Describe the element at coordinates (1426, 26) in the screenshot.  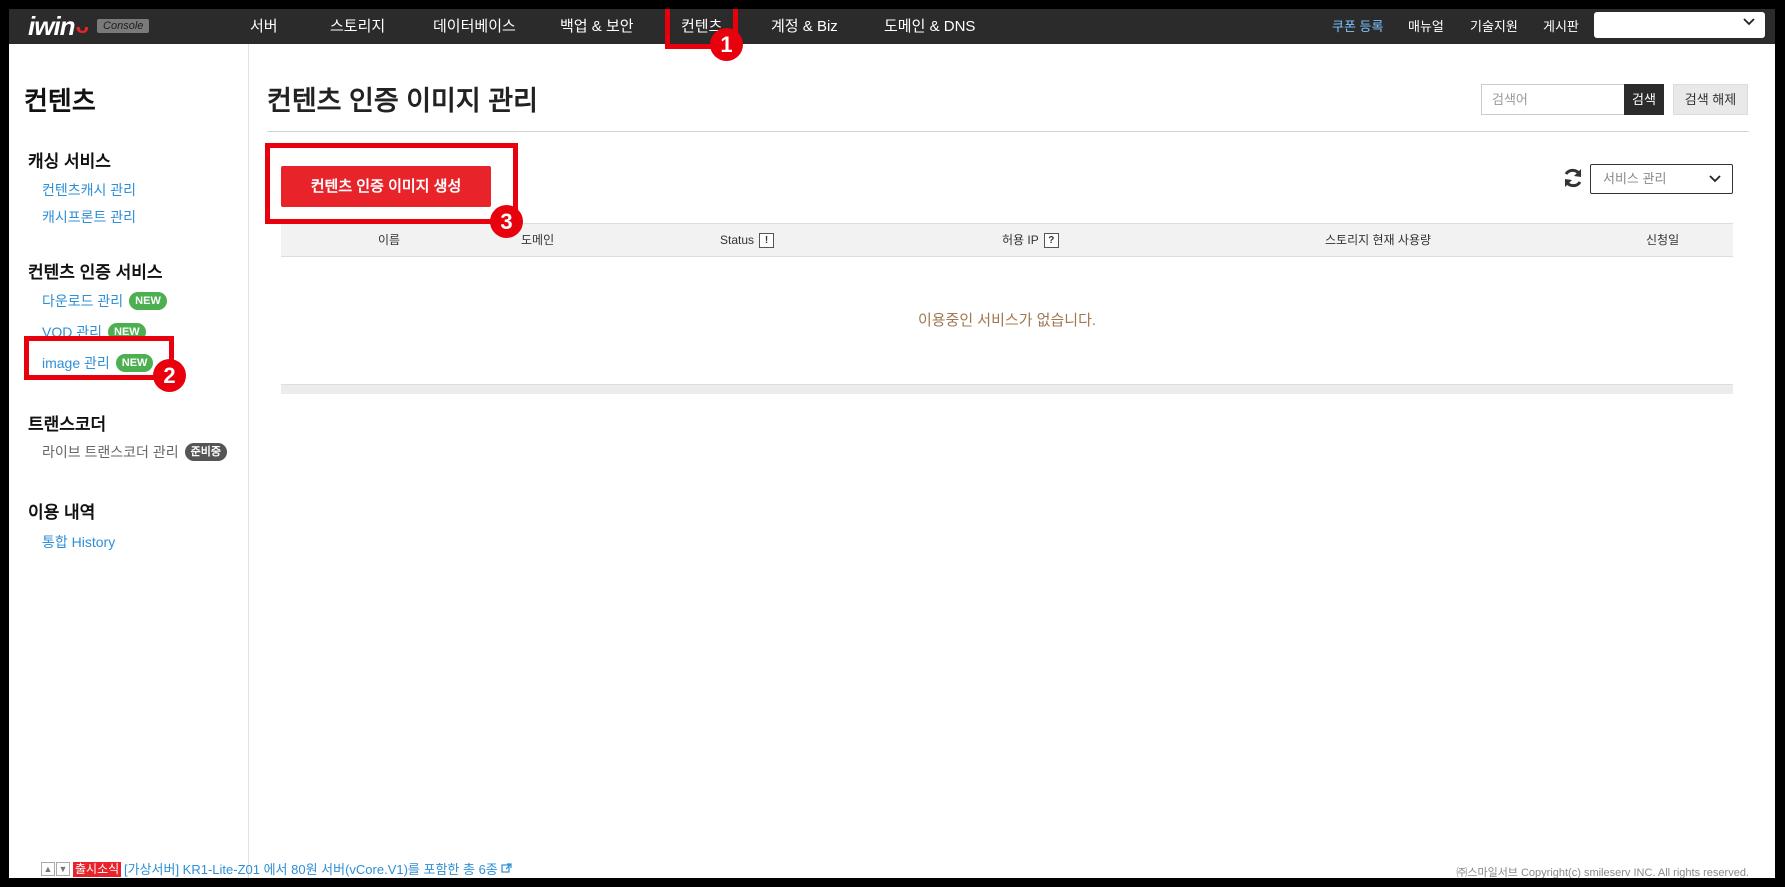
I see `manual-link: 매뉴얼` at that location.